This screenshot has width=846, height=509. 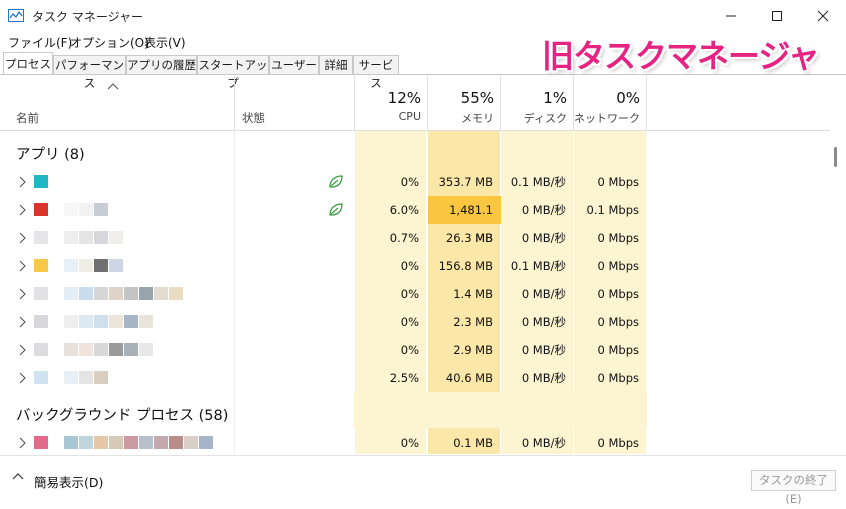 I want to click on process-row: 0% 156.8 MB 0.1 MB/秒 0 Mbps, so click(x=415, y=266).